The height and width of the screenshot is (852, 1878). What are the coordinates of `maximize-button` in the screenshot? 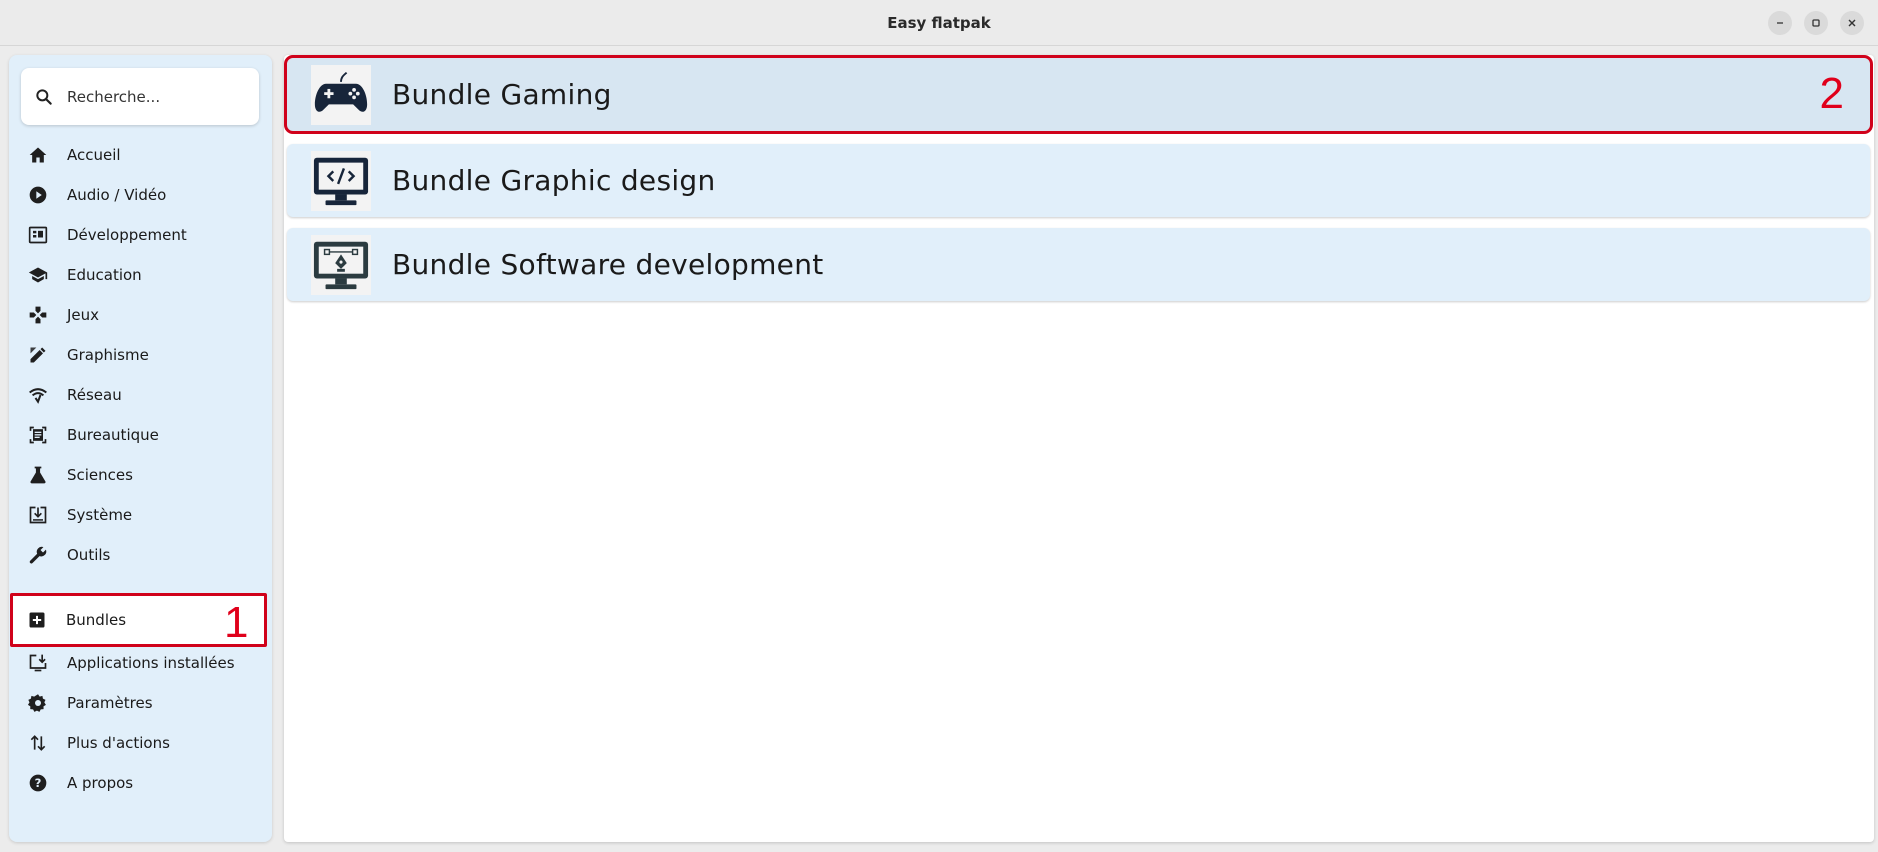 It's located at (1816, 23).